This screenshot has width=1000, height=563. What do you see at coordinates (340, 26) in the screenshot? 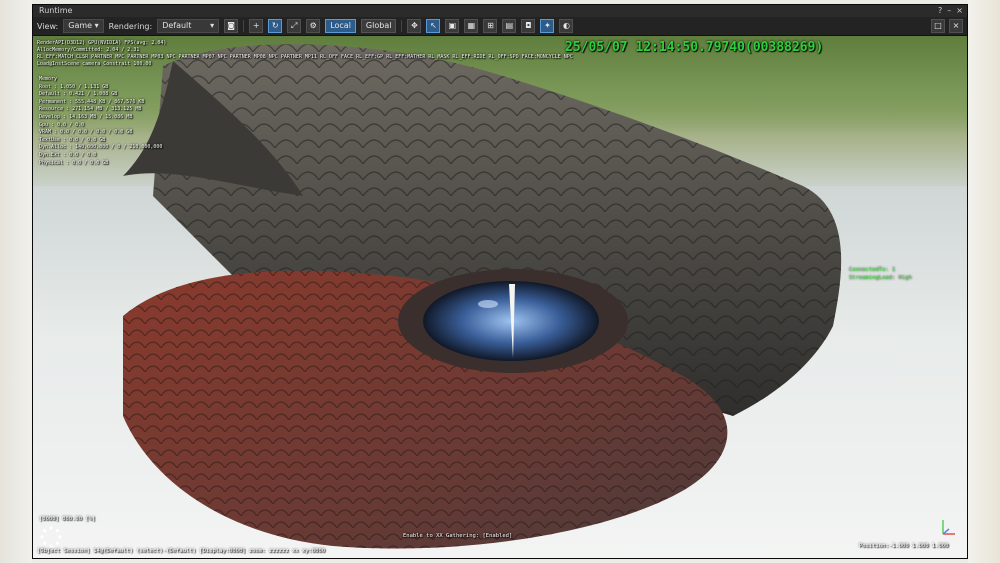
I see `local-button: Local` at bounding box center [340, 26].